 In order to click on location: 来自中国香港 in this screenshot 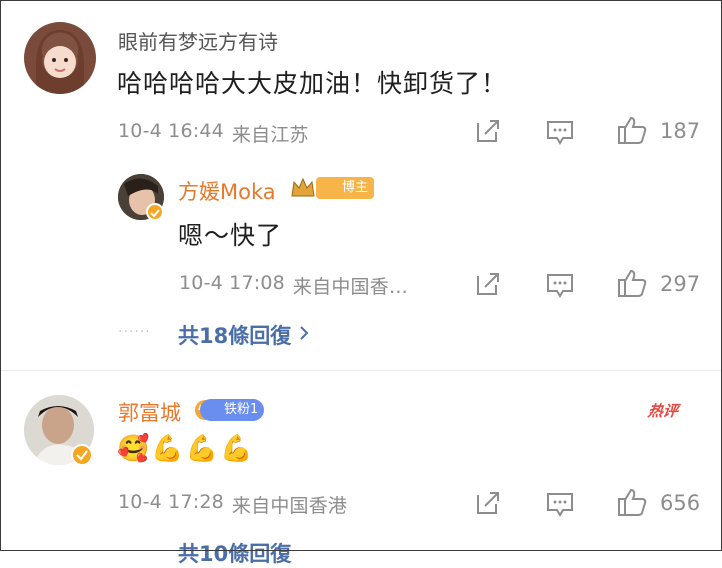, I will do `click(289, 506)`.